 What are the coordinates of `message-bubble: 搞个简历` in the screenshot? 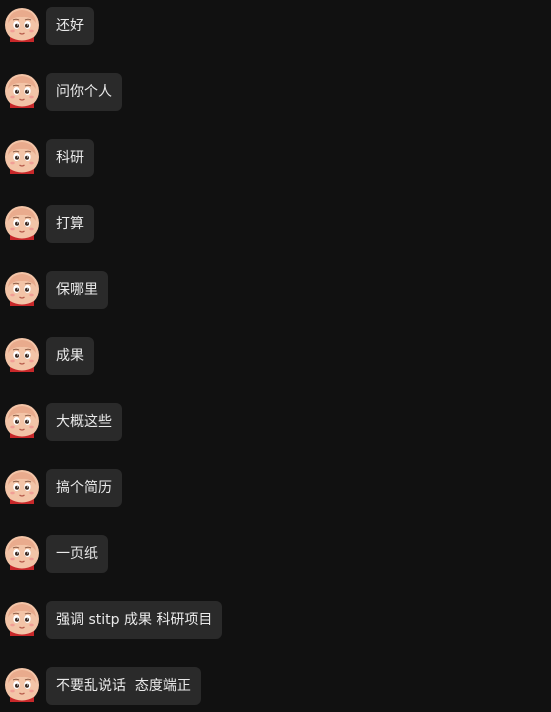 It's located at (84, 488).